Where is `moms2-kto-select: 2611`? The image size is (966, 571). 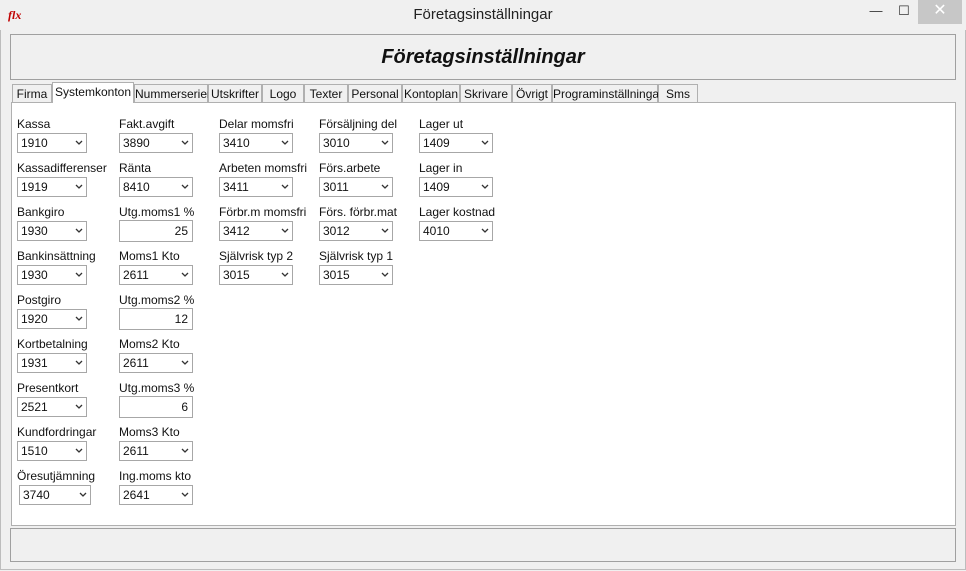
moms2-kto-select: 2611 is located at coordinates (156, 363).